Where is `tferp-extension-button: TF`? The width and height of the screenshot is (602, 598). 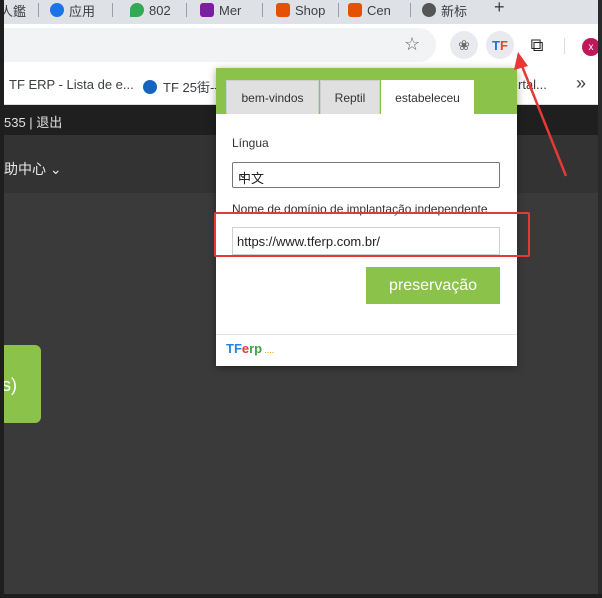 tferp-extension-button: TF is located at coordinates (500, 45).